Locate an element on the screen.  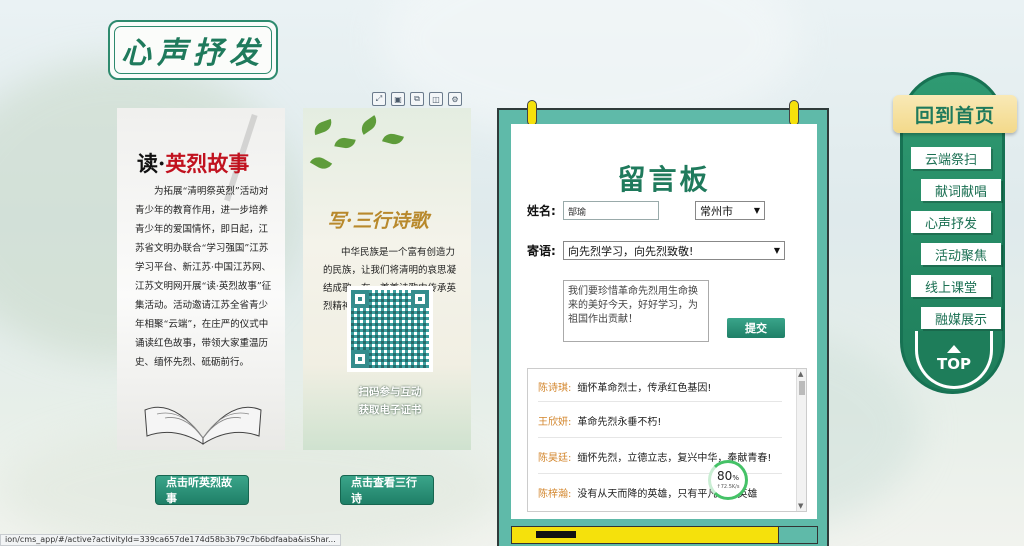
list-item: 陈诗琪: 缅怀革命烈士，传承红色基因! is located at coordinates (624, 386).